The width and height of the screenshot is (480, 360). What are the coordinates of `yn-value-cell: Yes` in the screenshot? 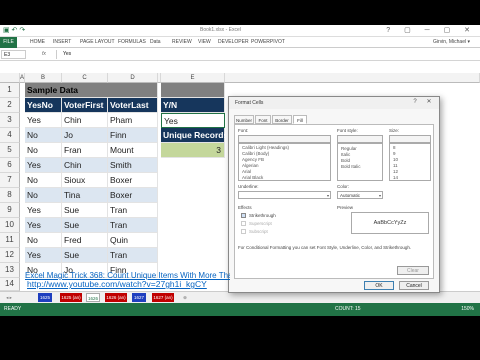 It's located at (193, 120).